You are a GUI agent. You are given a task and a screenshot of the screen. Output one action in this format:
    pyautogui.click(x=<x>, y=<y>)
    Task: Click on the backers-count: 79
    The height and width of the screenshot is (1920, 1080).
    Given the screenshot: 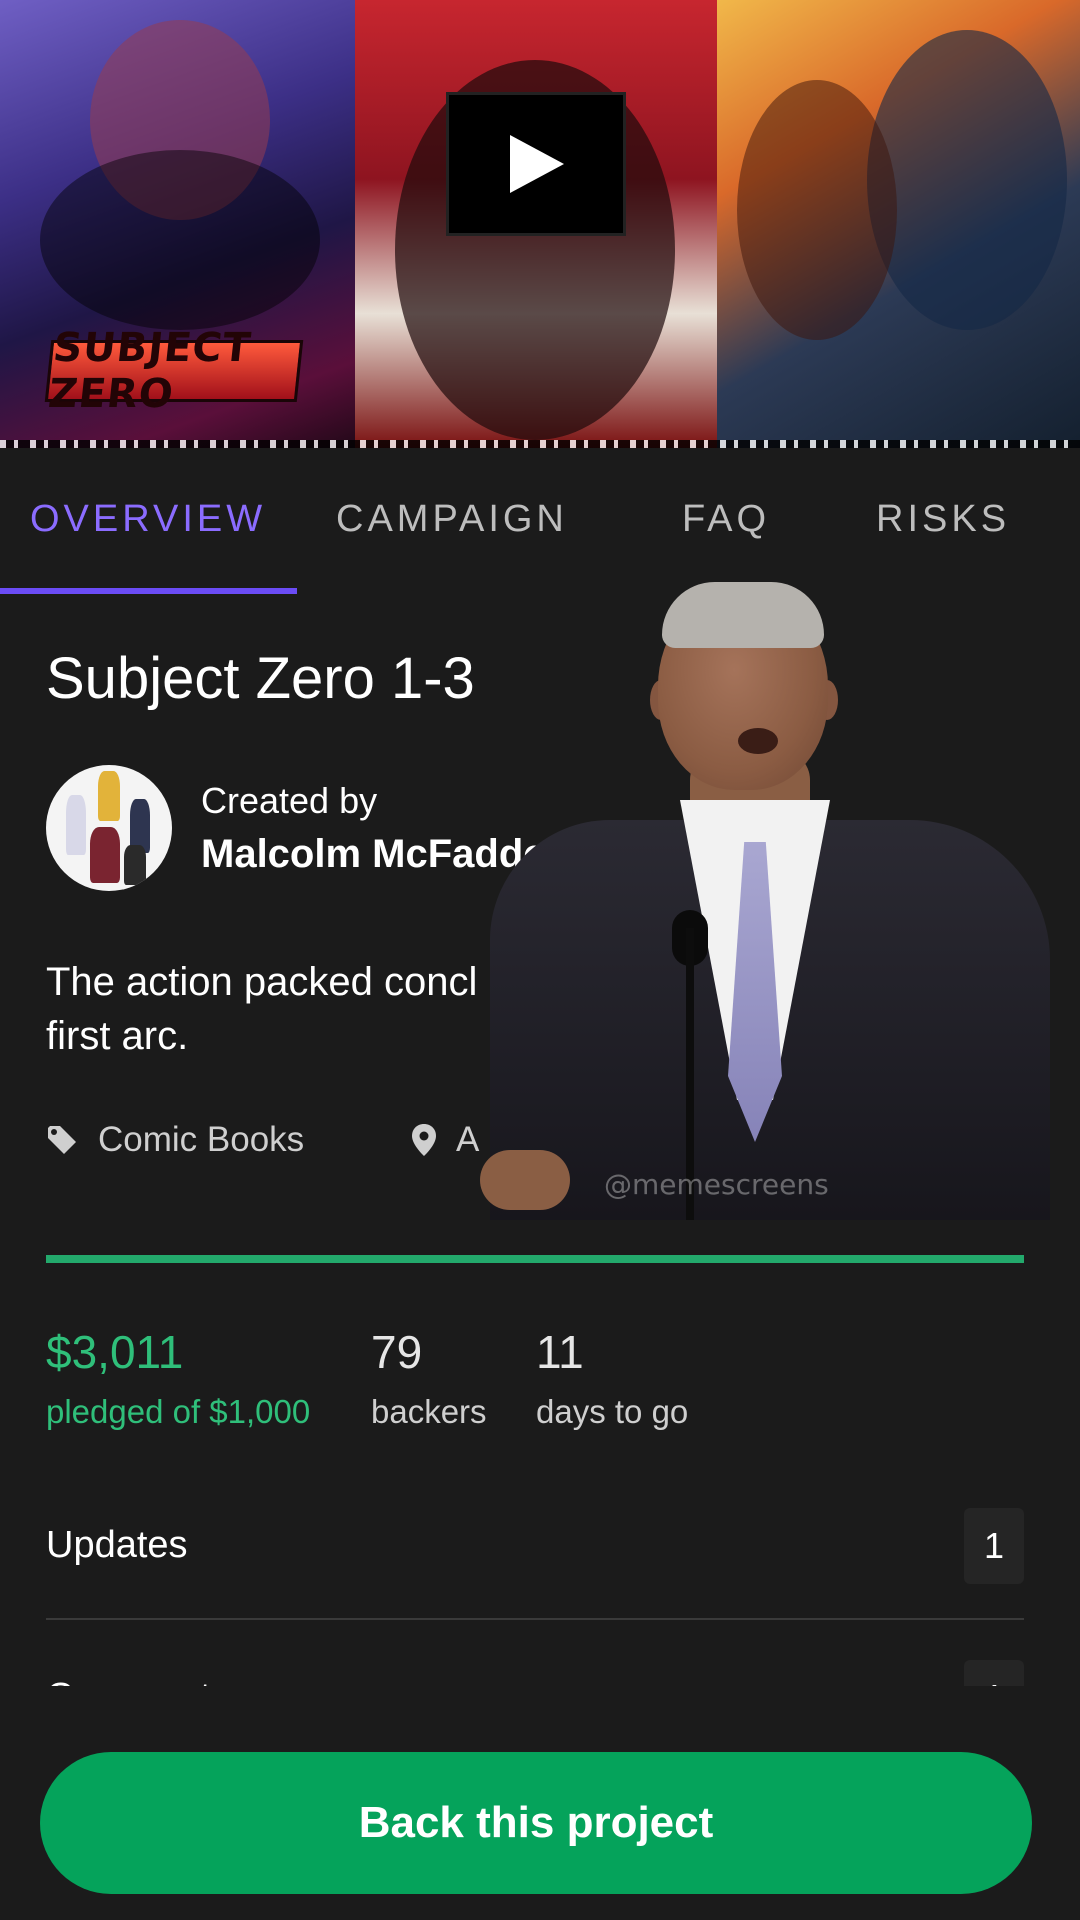 What is the action you would take?
    pyautogui.click(x=397, y=1352)
    